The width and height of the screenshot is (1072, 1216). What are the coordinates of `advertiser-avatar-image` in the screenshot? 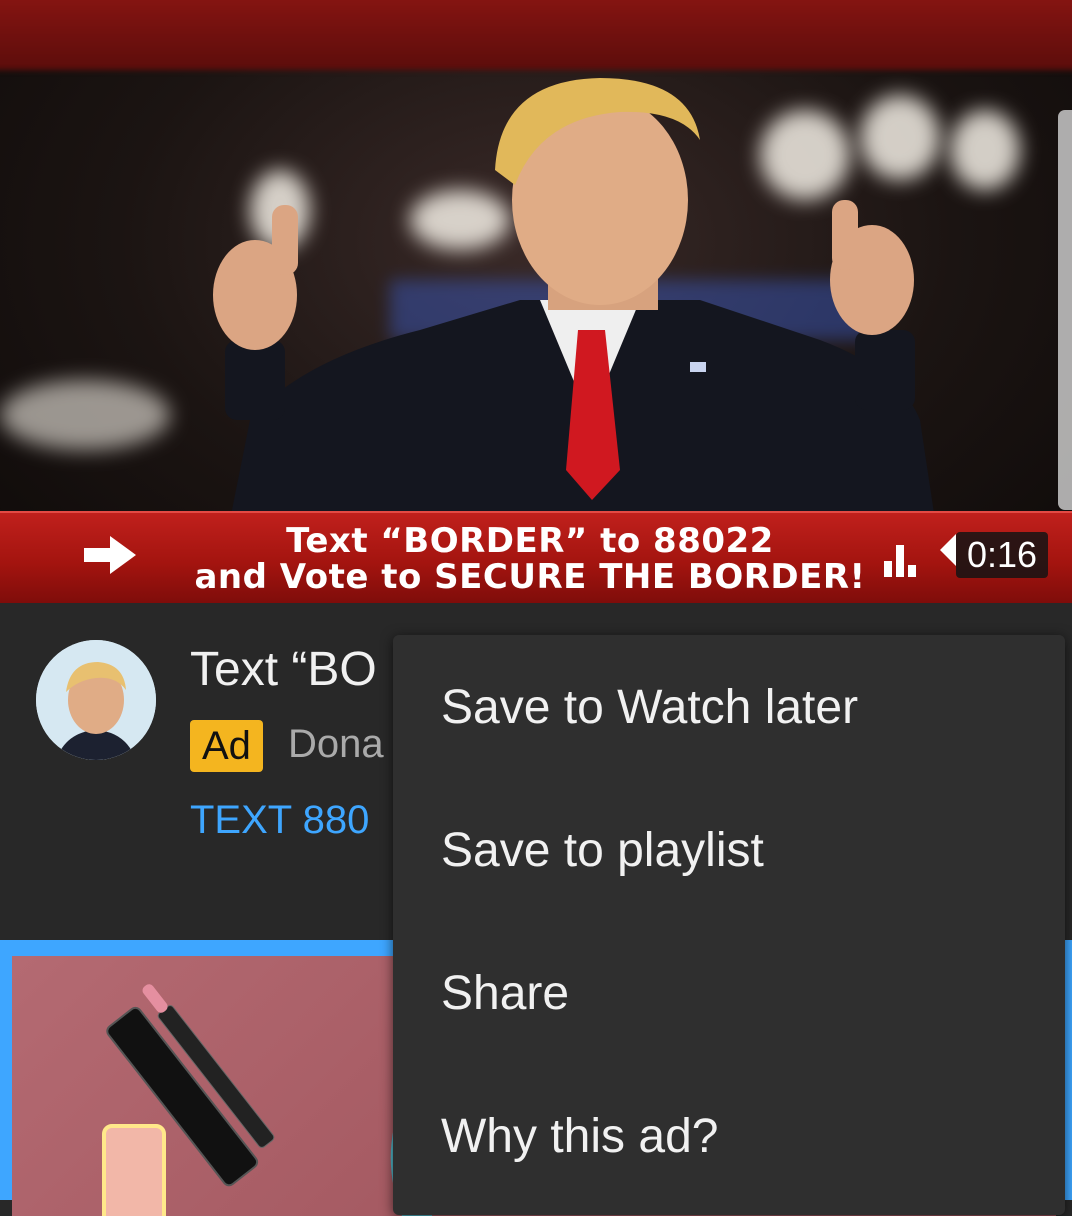 It's located at (96, 700).